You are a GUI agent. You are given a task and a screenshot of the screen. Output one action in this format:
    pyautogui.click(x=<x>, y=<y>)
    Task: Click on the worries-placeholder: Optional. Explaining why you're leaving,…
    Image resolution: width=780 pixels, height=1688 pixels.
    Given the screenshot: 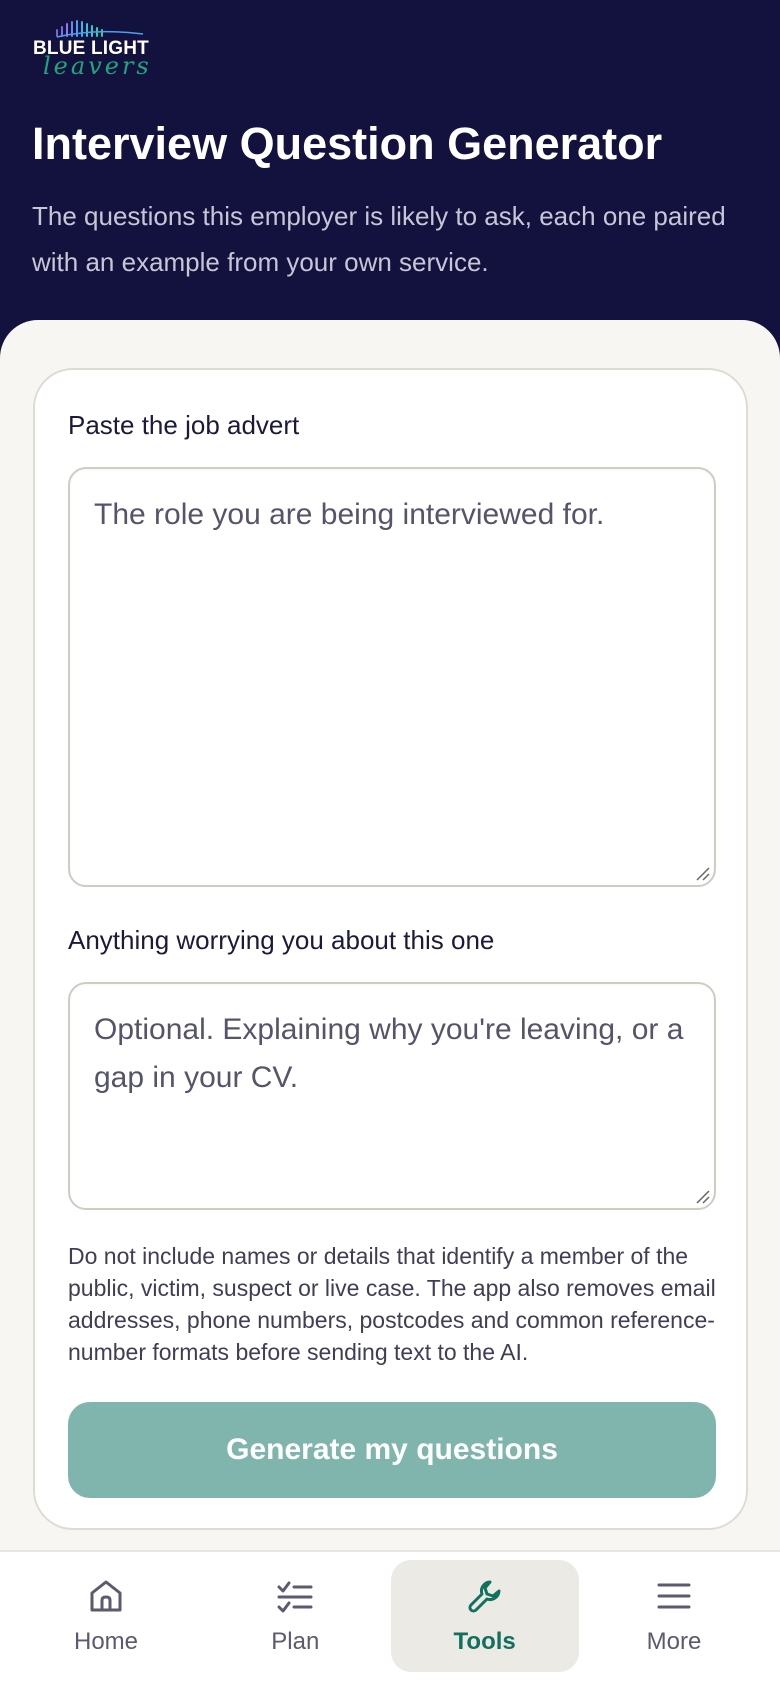 What is the action you would take?
    pyautogui.click(x=389, y=1053)
    